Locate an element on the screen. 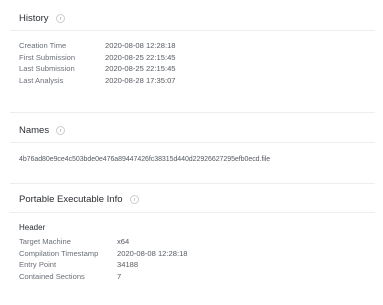 The image size is (383, 305). pe-value: 7 is located at coordinates (119, 276).